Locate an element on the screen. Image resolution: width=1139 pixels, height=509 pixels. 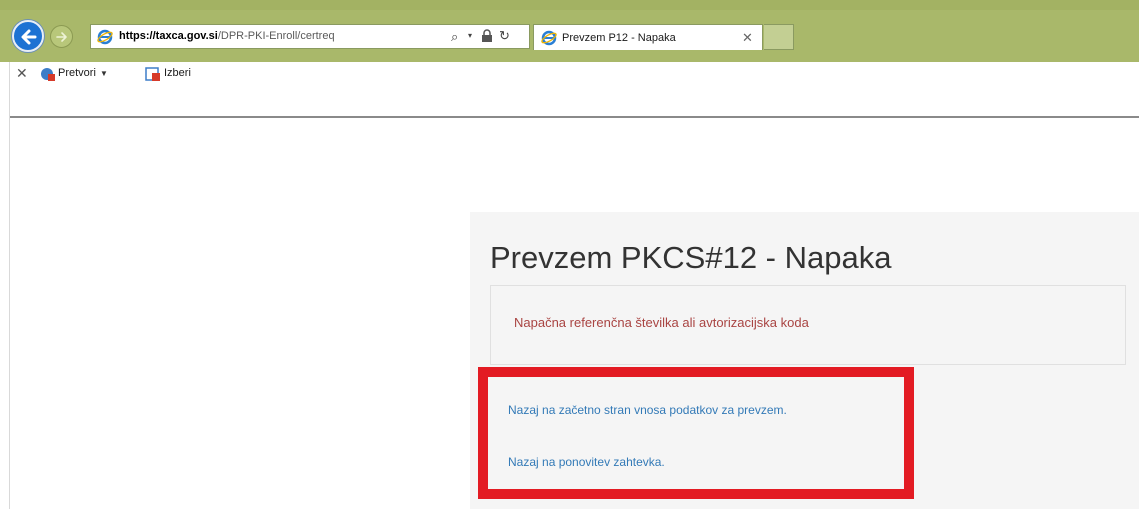
highlight-annotation is located at coordinates (696, 433).